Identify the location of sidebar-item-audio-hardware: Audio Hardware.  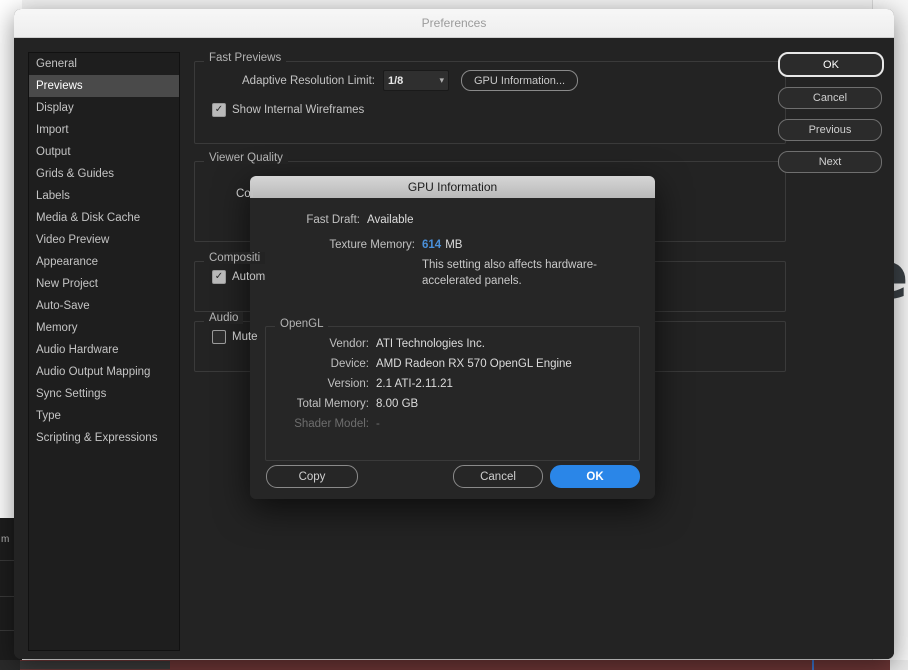
(104, 350).